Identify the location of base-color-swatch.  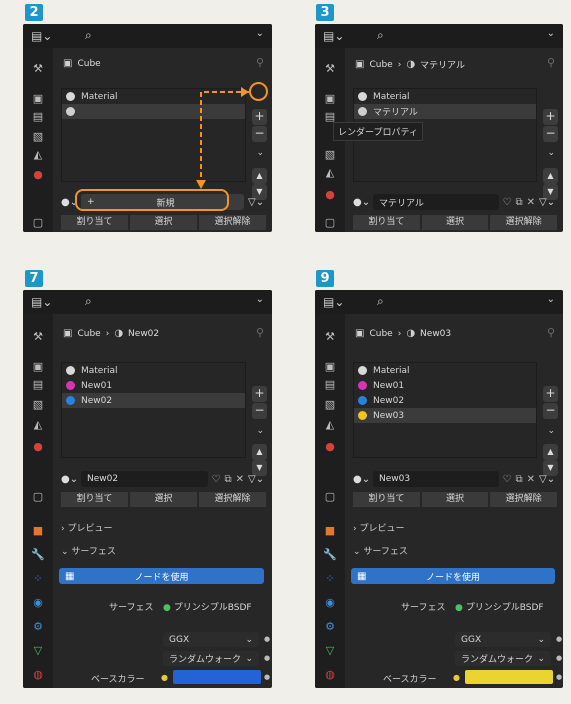
(217, 677).